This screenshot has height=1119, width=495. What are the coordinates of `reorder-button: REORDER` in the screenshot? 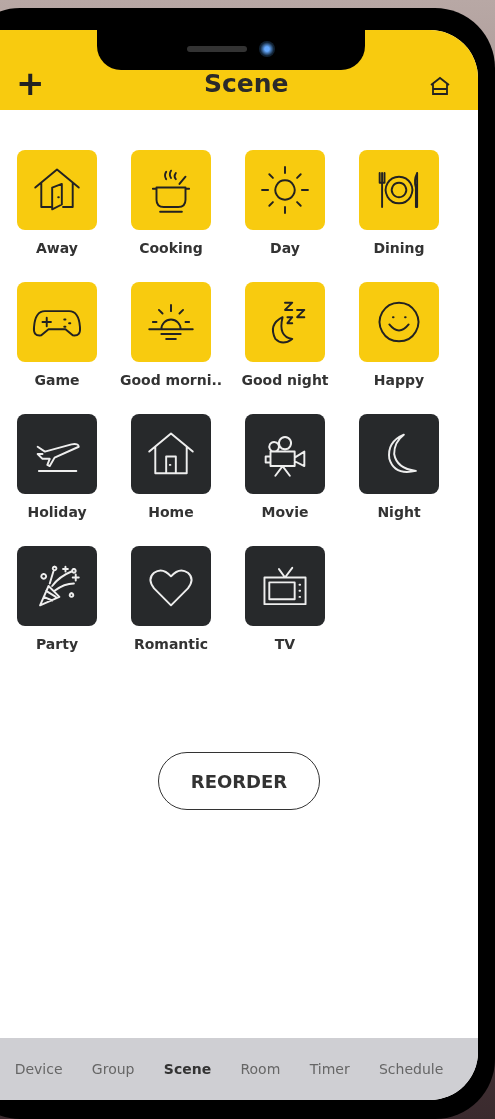 It's located at (239, 781).